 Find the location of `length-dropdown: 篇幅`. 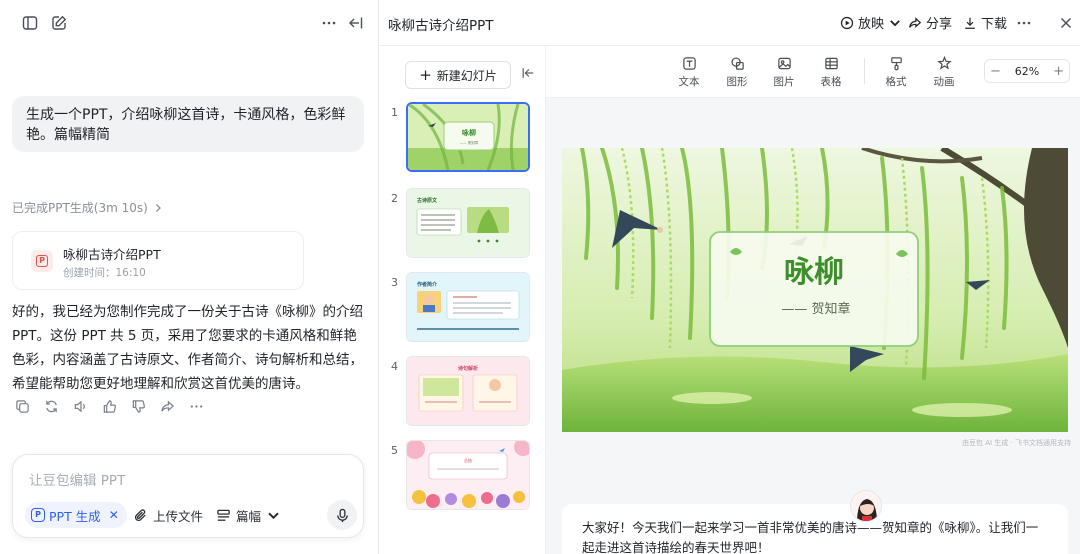

length-dropdown: 篇幅 is located at coordinates (248, 515).